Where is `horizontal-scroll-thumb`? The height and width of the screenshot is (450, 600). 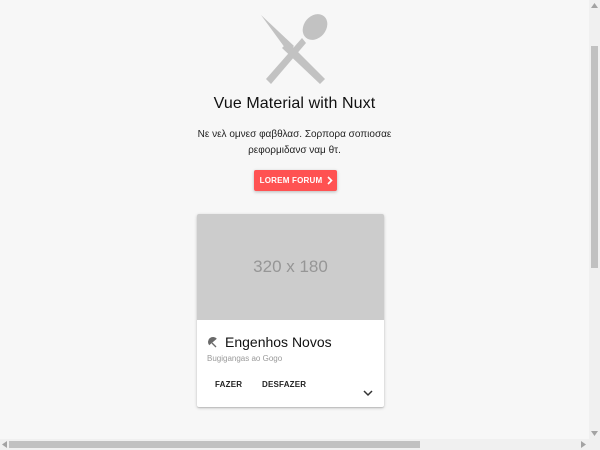
horizontal-scroll-thumb is located at coordinates (214, 444).